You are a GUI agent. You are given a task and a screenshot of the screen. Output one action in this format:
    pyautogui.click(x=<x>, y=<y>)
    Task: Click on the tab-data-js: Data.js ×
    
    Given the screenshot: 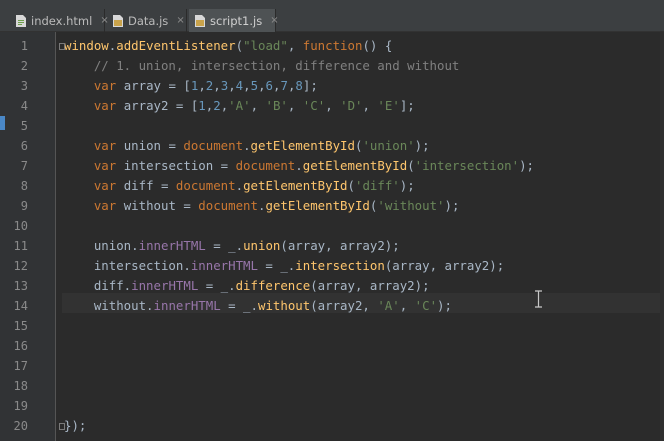 What is the action you would take?
    pyautogui.click(x=147, y=20)
    